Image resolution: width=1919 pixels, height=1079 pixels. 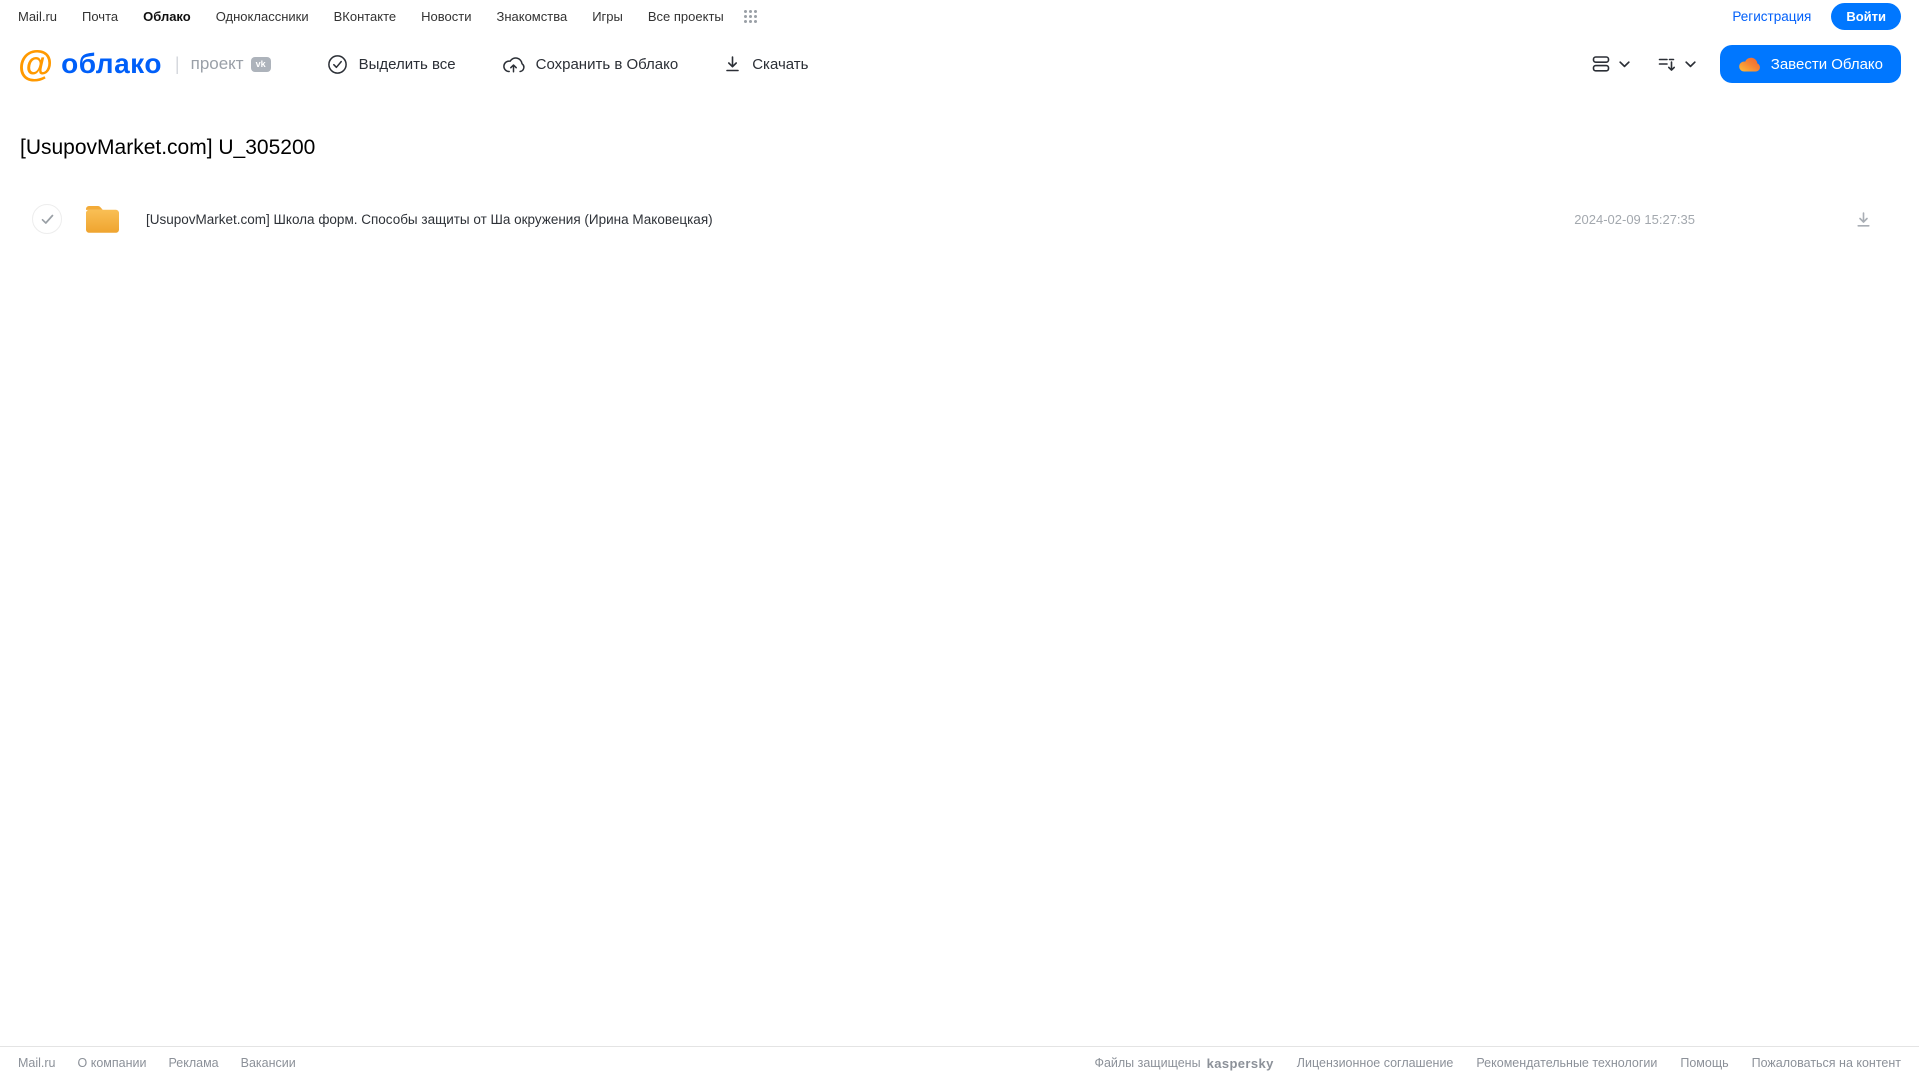 I want to click on get-cloud-label: Завести Облако, so click(x=1826, y=64).